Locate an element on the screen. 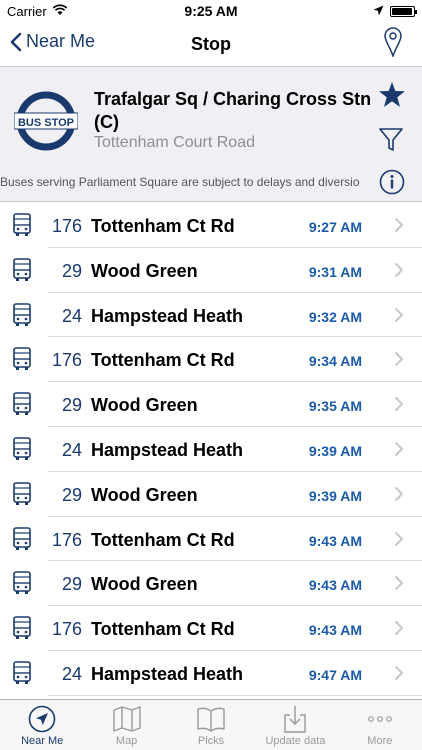 The height and width of the screenshot is (750, 422). departure-time: 9:34 AM is located at coordinates (335, 361).